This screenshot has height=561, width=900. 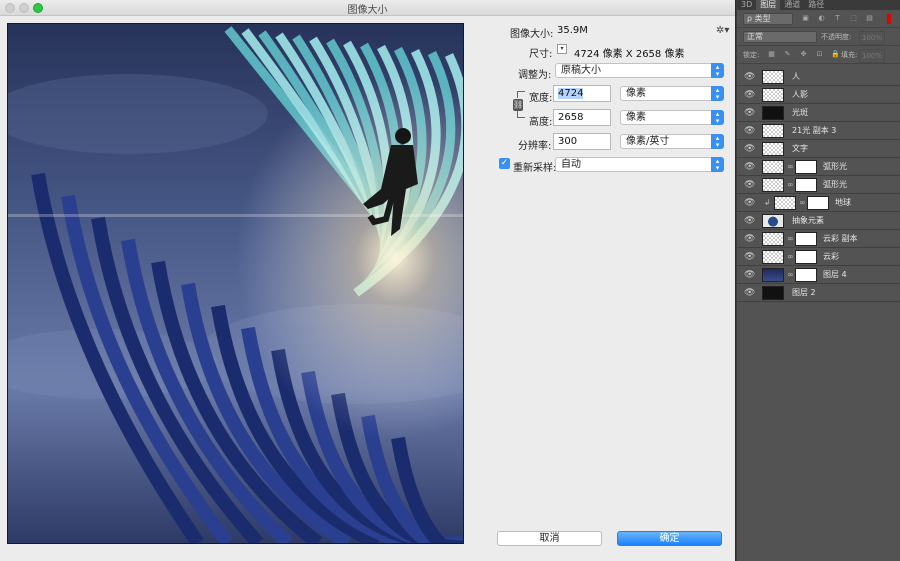 What do you see at coordinates (814, 130) in the screenshot?
I see `layer-name: 21光 副本 3` at bounding box center [814, 130].